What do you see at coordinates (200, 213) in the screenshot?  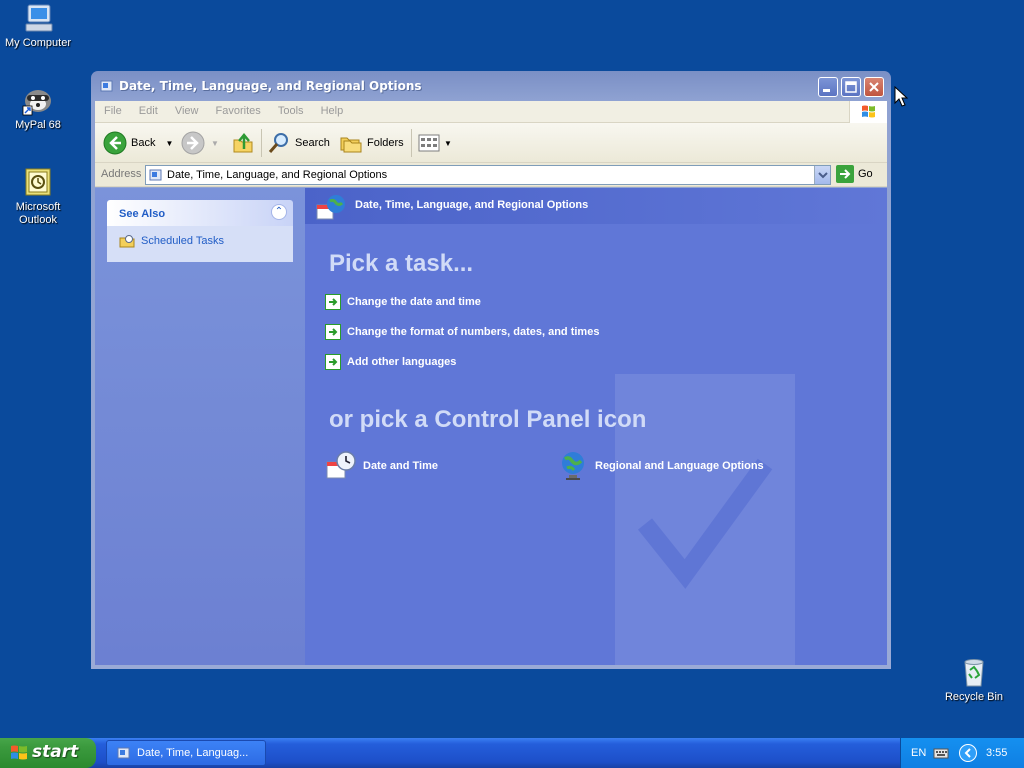 I see `see-also-header: See Also ⌃` at bounding box center [200, 213].